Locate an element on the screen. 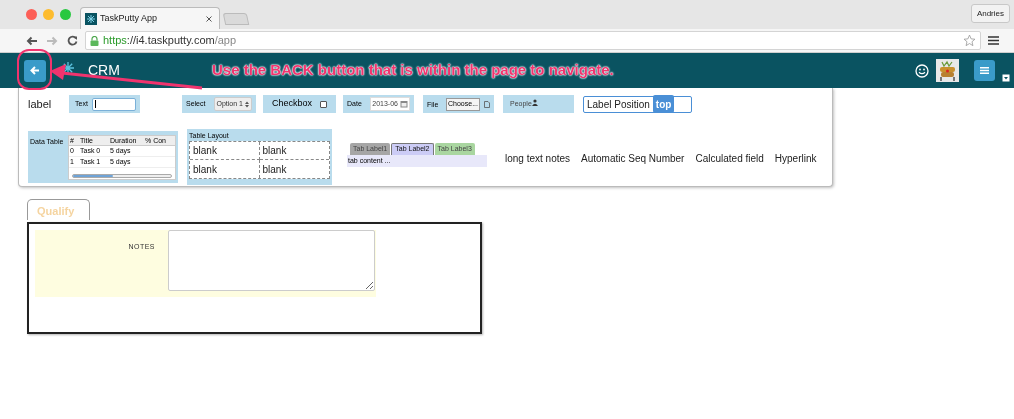 The height and width of the screenshot is (419, 1014). label-position-control: Label Position top is located at coordinates (637, 104).